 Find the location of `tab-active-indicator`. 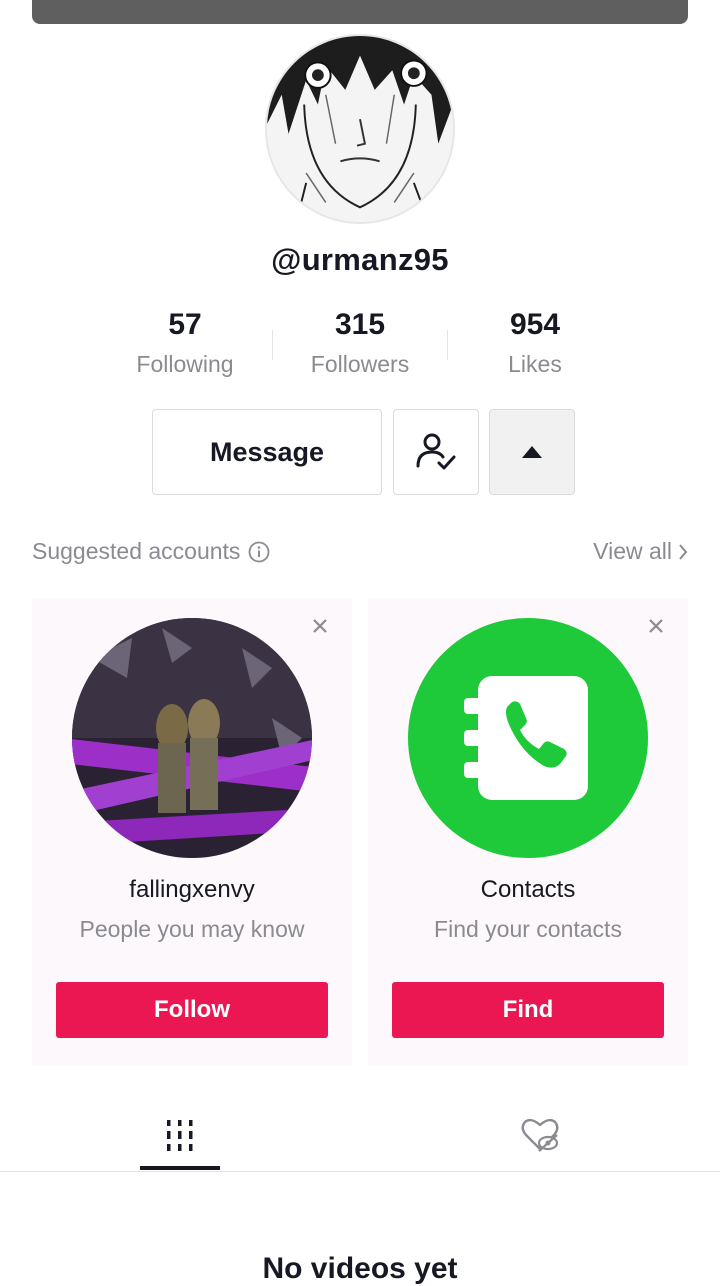

tab-active-indicator is located at coordinates (180, 1168).